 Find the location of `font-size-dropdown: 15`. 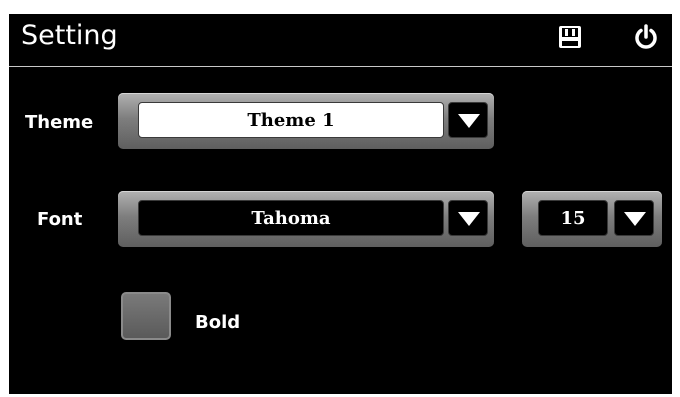

font-size-dropdown: 15 is located at coordinates (592, 219).